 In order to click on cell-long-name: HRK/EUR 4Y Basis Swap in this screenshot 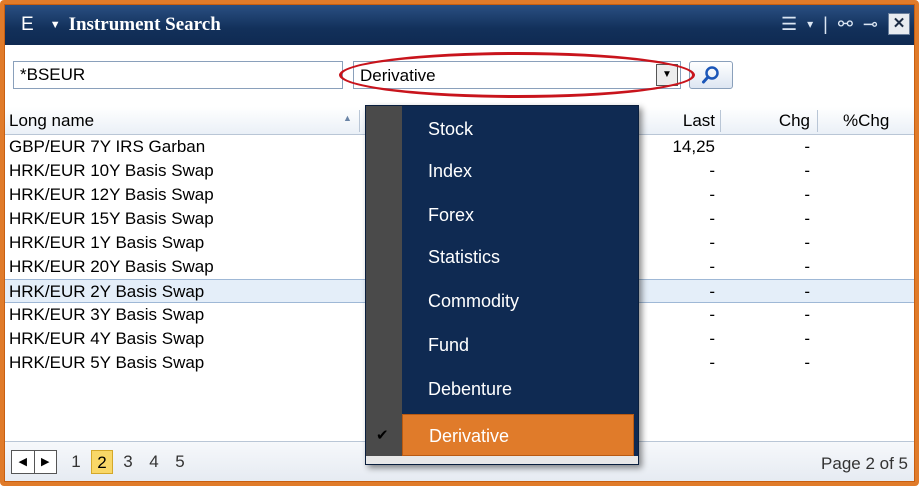, I will do `click(107, 338)`.